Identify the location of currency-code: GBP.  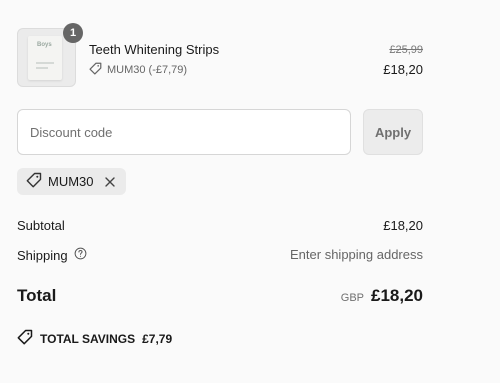
(352, 298).